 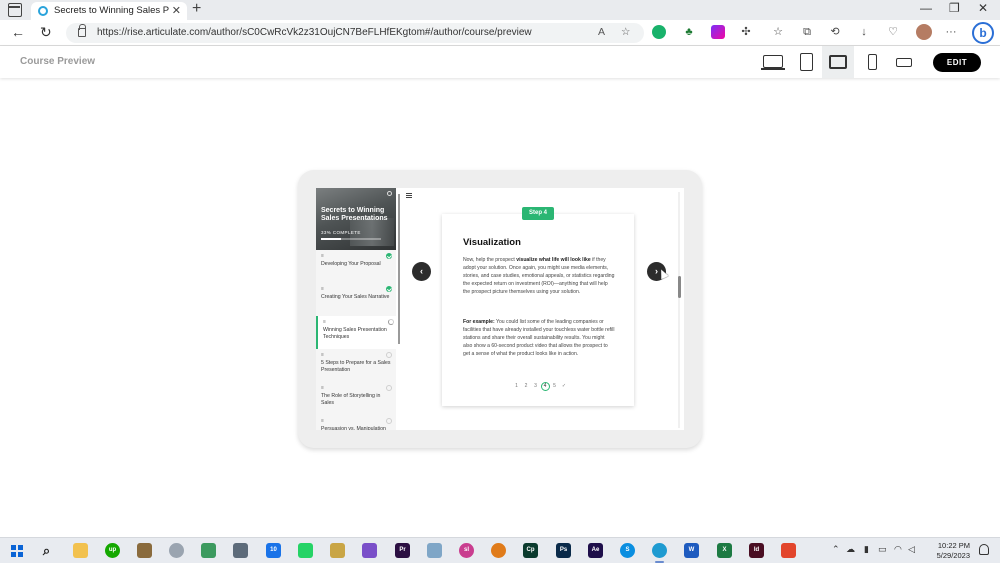 What do you see at coordinates (806, 62) in the screenshot?
I see `tablet-landscape-preview-button` at bounding box center [806, 62].